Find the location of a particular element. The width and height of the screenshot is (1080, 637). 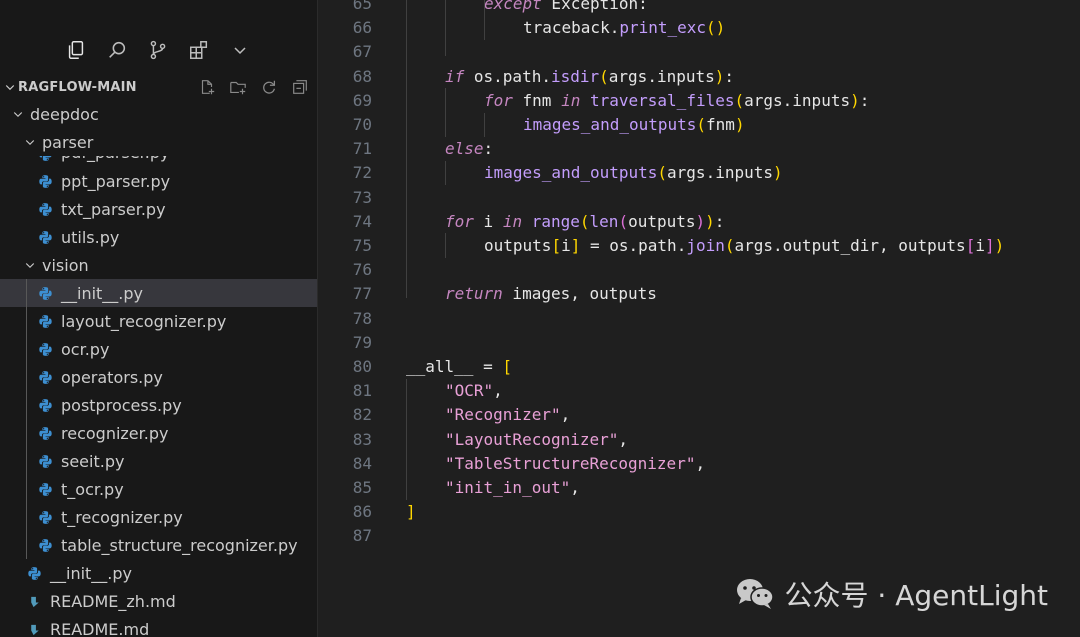

tree-item-label: deepdoc is located at coordinates (64, 114).